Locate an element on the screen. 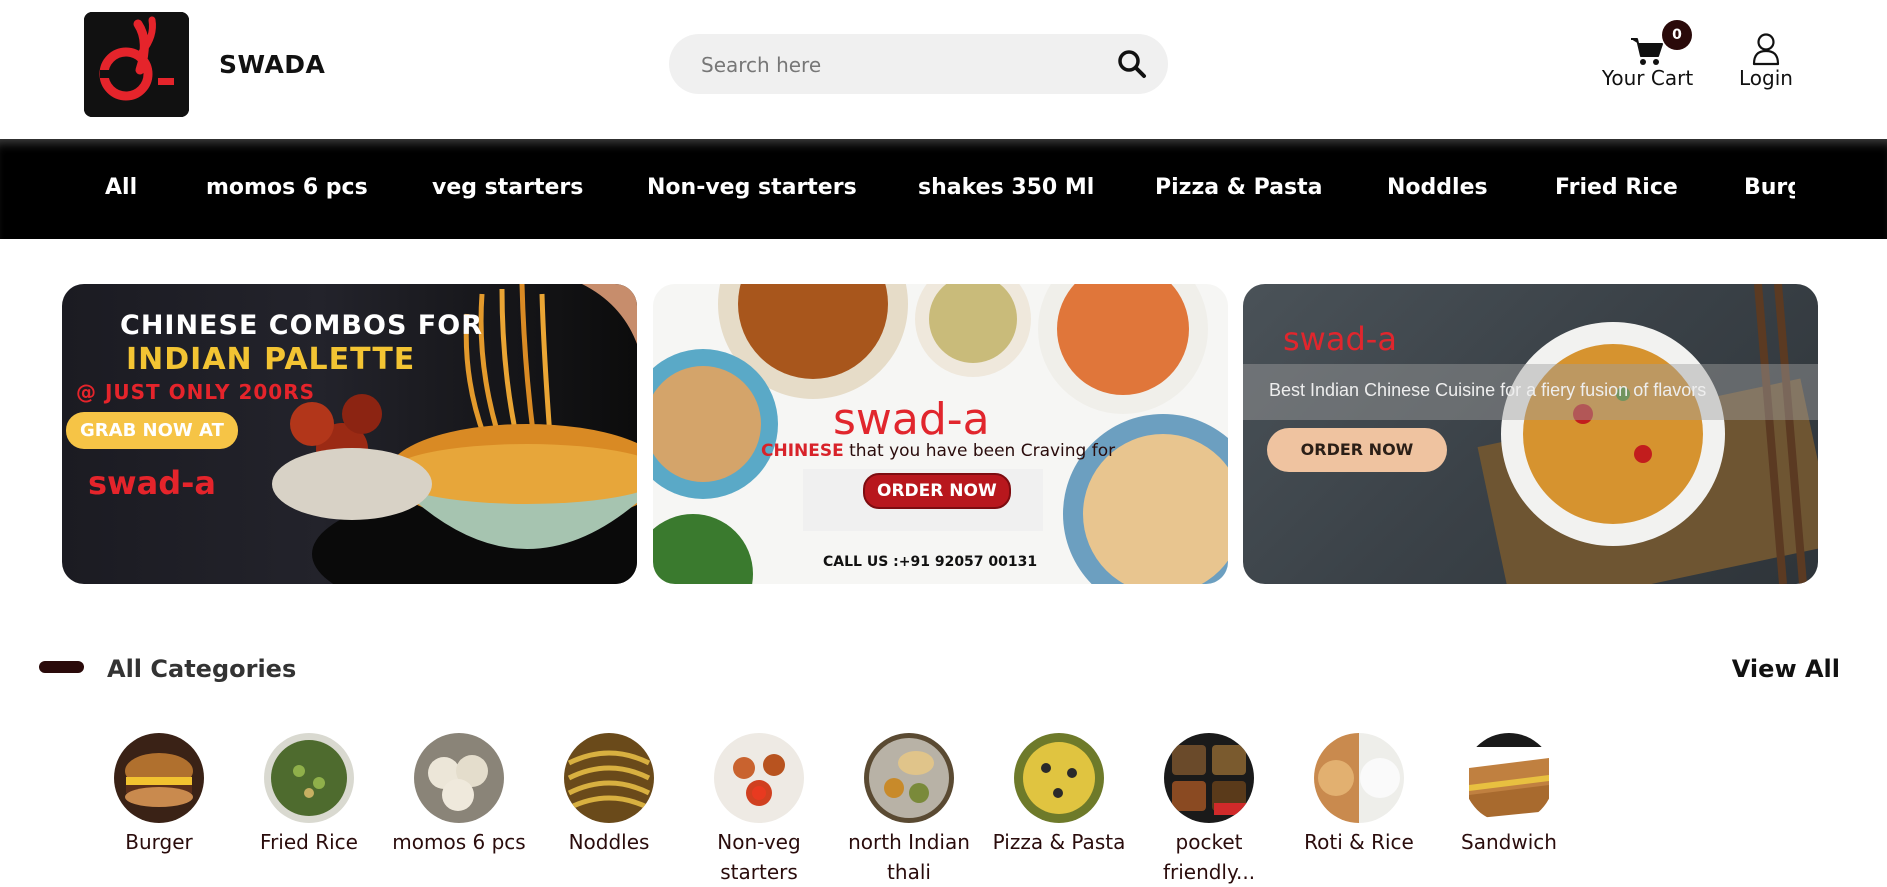 The width and height of the screenshot is (1887, 887). nav-item-burger: Burger is located at coordinates (1769, 187).